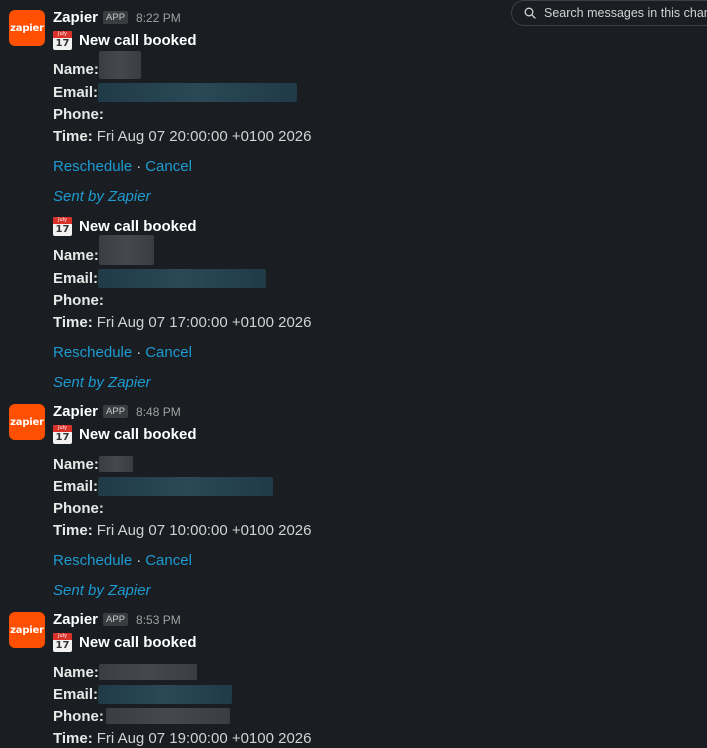  I want to click on message-header: Zapier APP 8:22 PM, so click(117, 17).